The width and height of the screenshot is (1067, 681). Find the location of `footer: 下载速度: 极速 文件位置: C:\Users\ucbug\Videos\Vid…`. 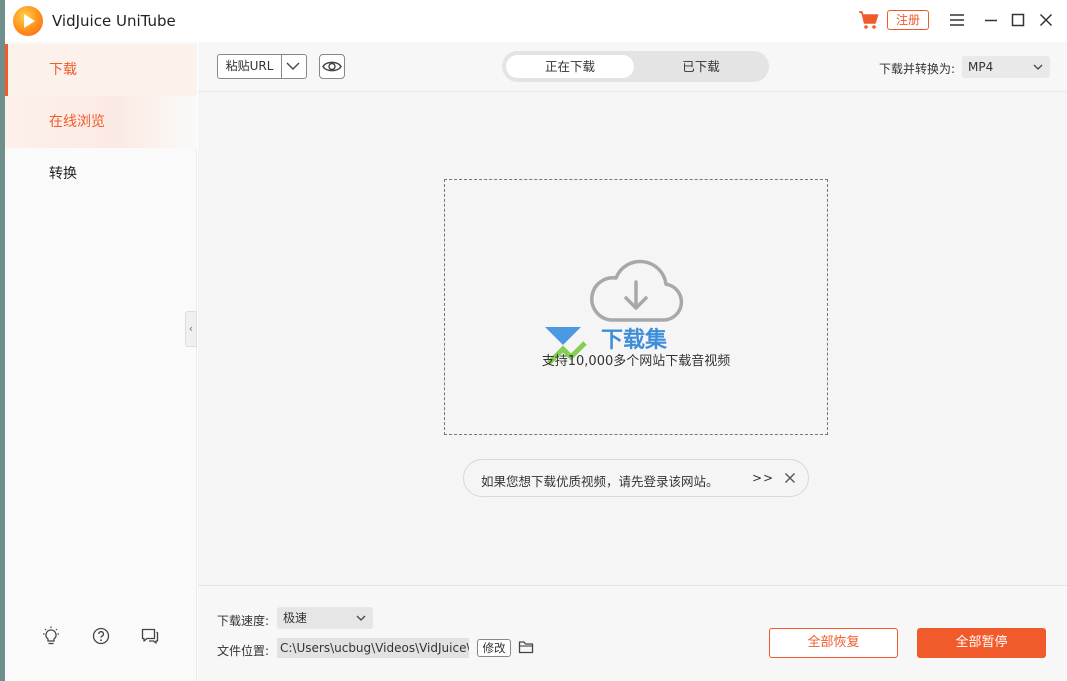

footer: 下载速度: 极速 文件位置: C:\Users\ucbug\Videos\Vid… is located at coordinates (632, 633).